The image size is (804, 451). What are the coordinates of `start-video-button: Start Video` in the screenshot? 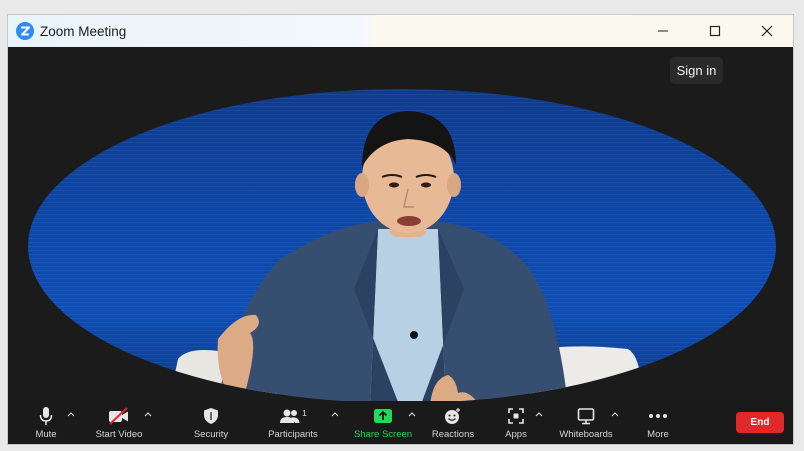 It's located at (119, 422).